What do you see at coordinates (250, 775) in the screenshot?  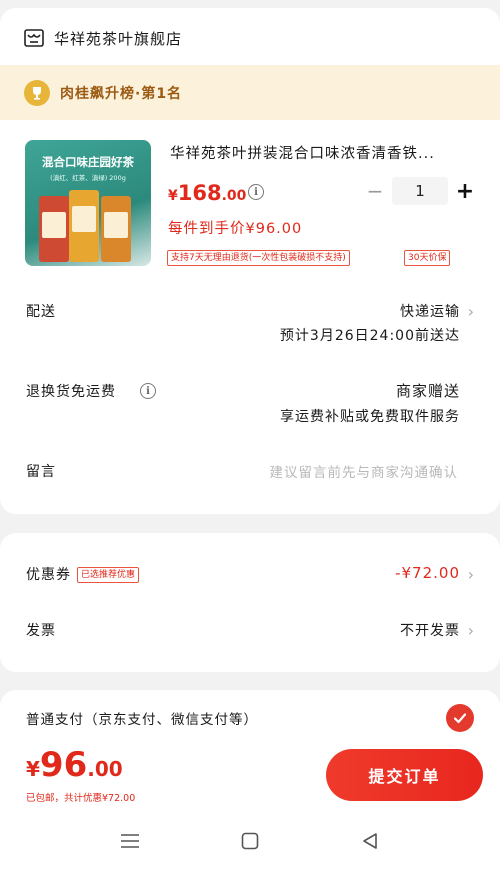 I see `checkout-bar: ¥ 96 .00 已包邮，共计优惠¥72.00 提交订单` at bounding box center [250, 775].